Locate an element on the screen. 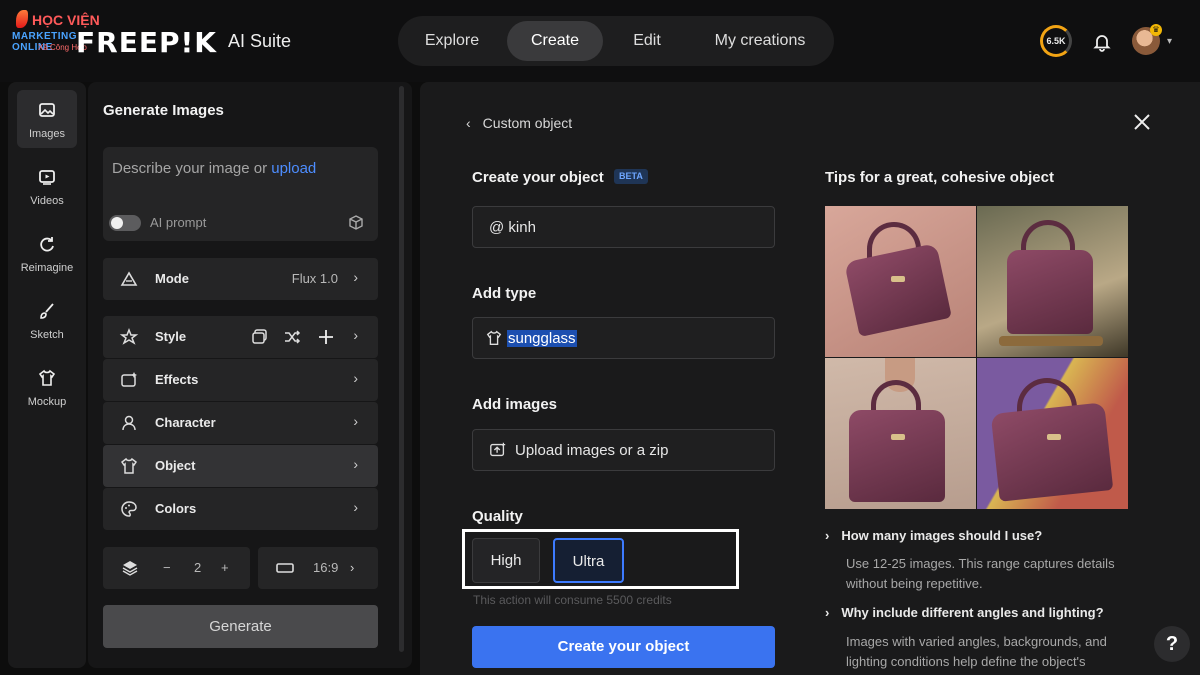 This screenshot has width=1200, height=675. credits-consume-note: This action will consume 5500 credits is located at coordinates (572, 600).